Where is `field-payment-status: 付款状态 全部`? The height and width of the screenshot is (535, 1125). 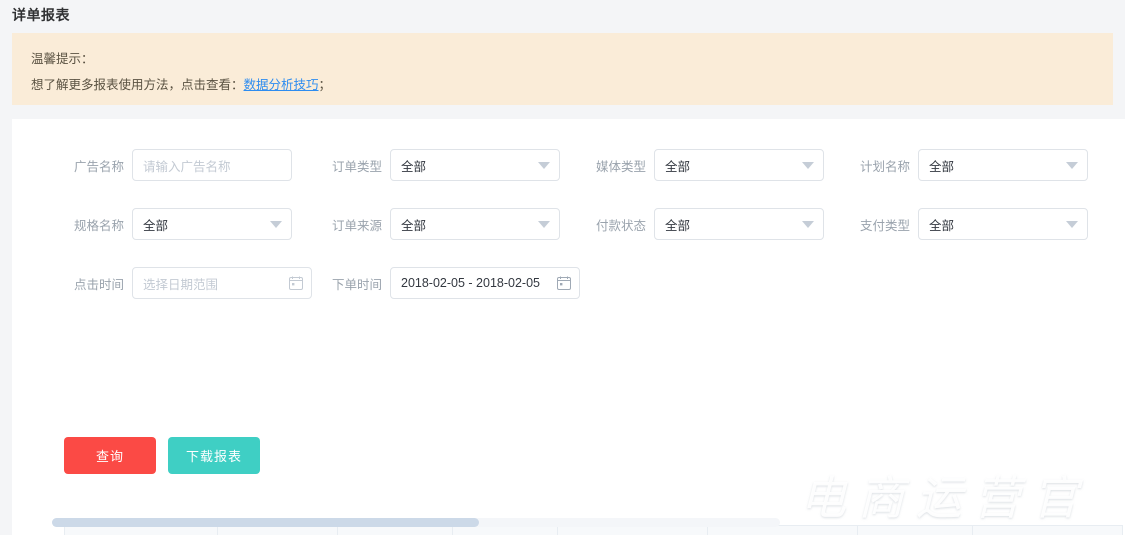 field-payment-status: 付款状态 全部 is located at coordinates (708, 224).